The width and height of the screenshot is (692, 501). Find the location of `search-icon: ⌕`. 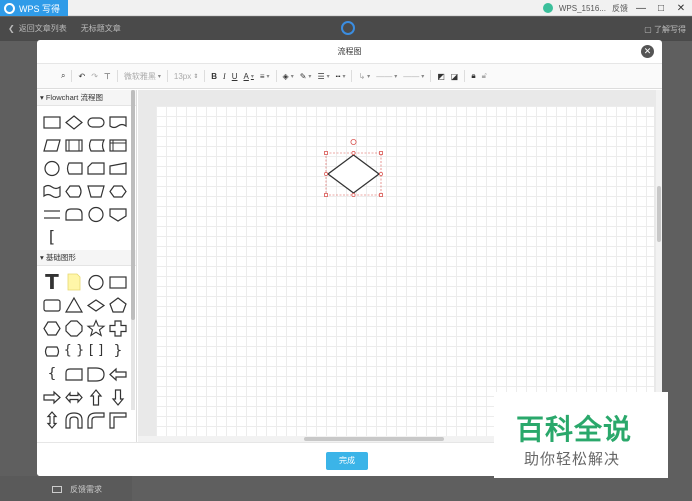

search-icon: ⌕ is located at coordinates (63, 76).